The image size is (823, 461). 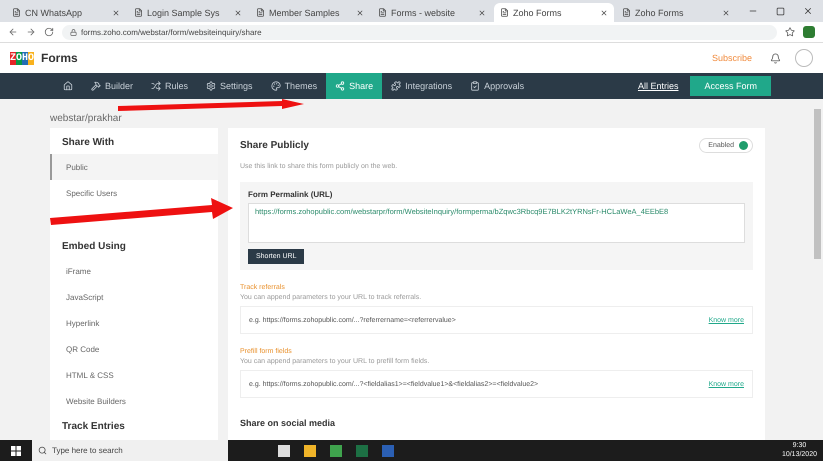 I want to click on address-bar: forms.zoho.com/webstar/form/websiteinquiry/share, so click(x=419, y=32).